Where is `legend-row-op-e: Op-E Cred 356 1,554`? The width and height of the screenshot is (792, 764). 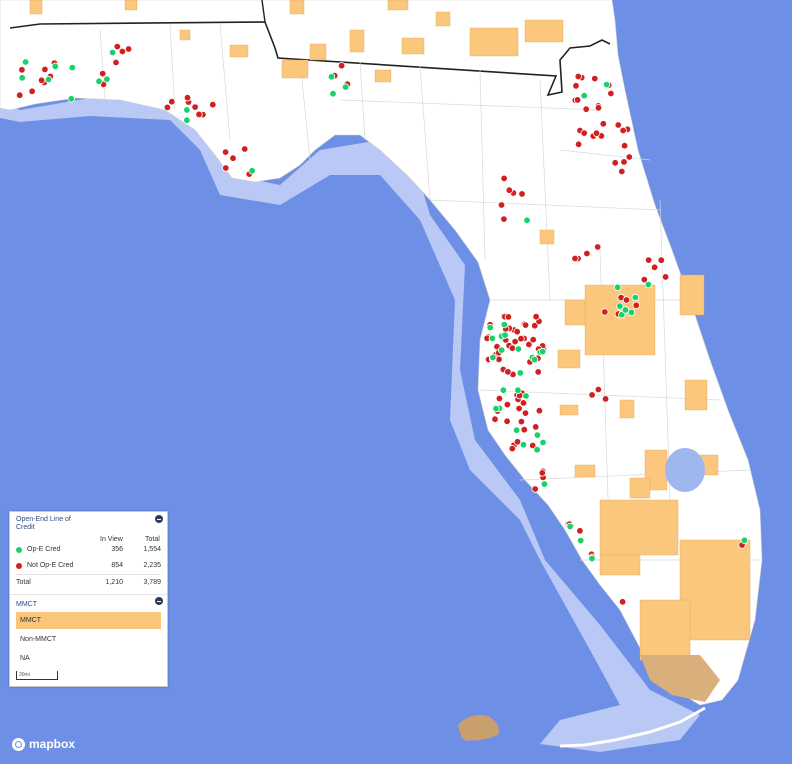 legend-row-op-e: Op-E Cred 356 1,554 is located at coordinates (88, 550).